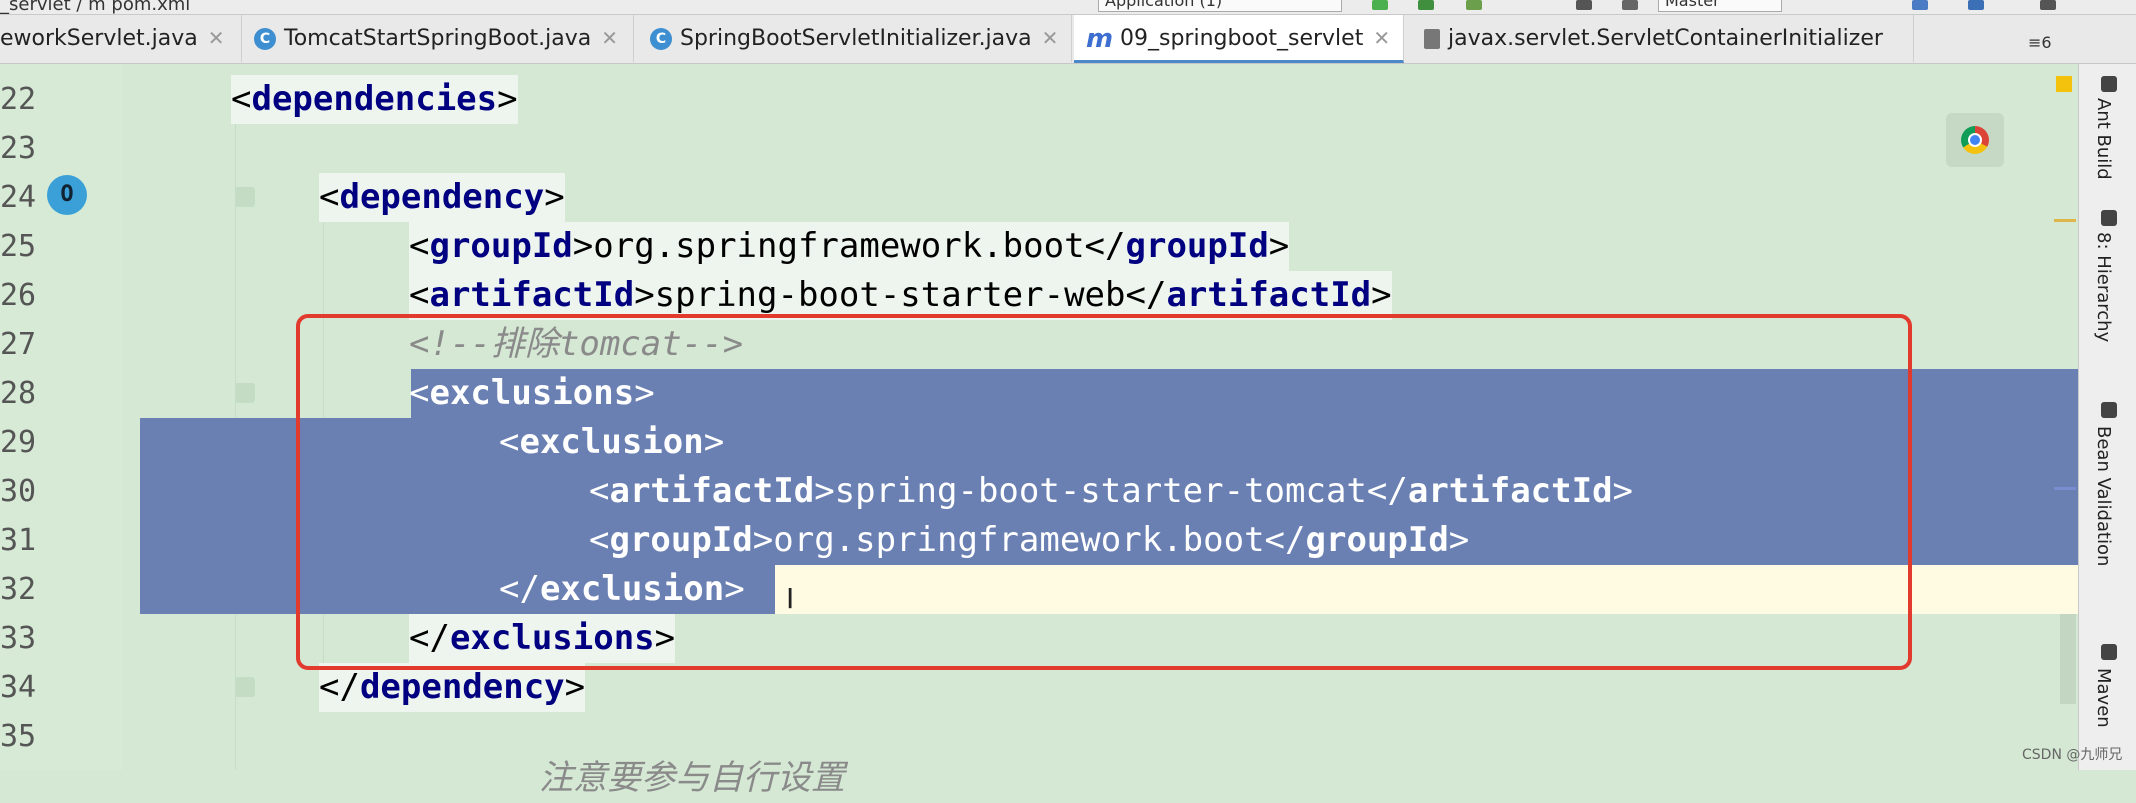 This screenshot has width=2136, height=803. What do you see at coordinates (18, 393) in the screenshot?
I see `line-number: 28` at bounding box center [18, 393].